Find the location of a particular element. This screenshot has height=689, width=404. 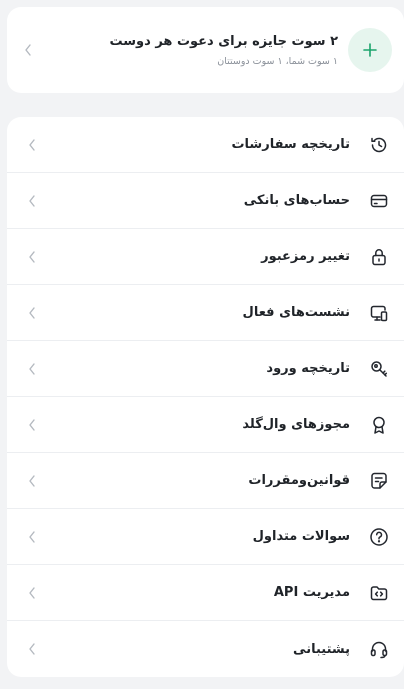

menu-item-label: مجوزهای وال‌گلد is located at coordinates (296, 424).